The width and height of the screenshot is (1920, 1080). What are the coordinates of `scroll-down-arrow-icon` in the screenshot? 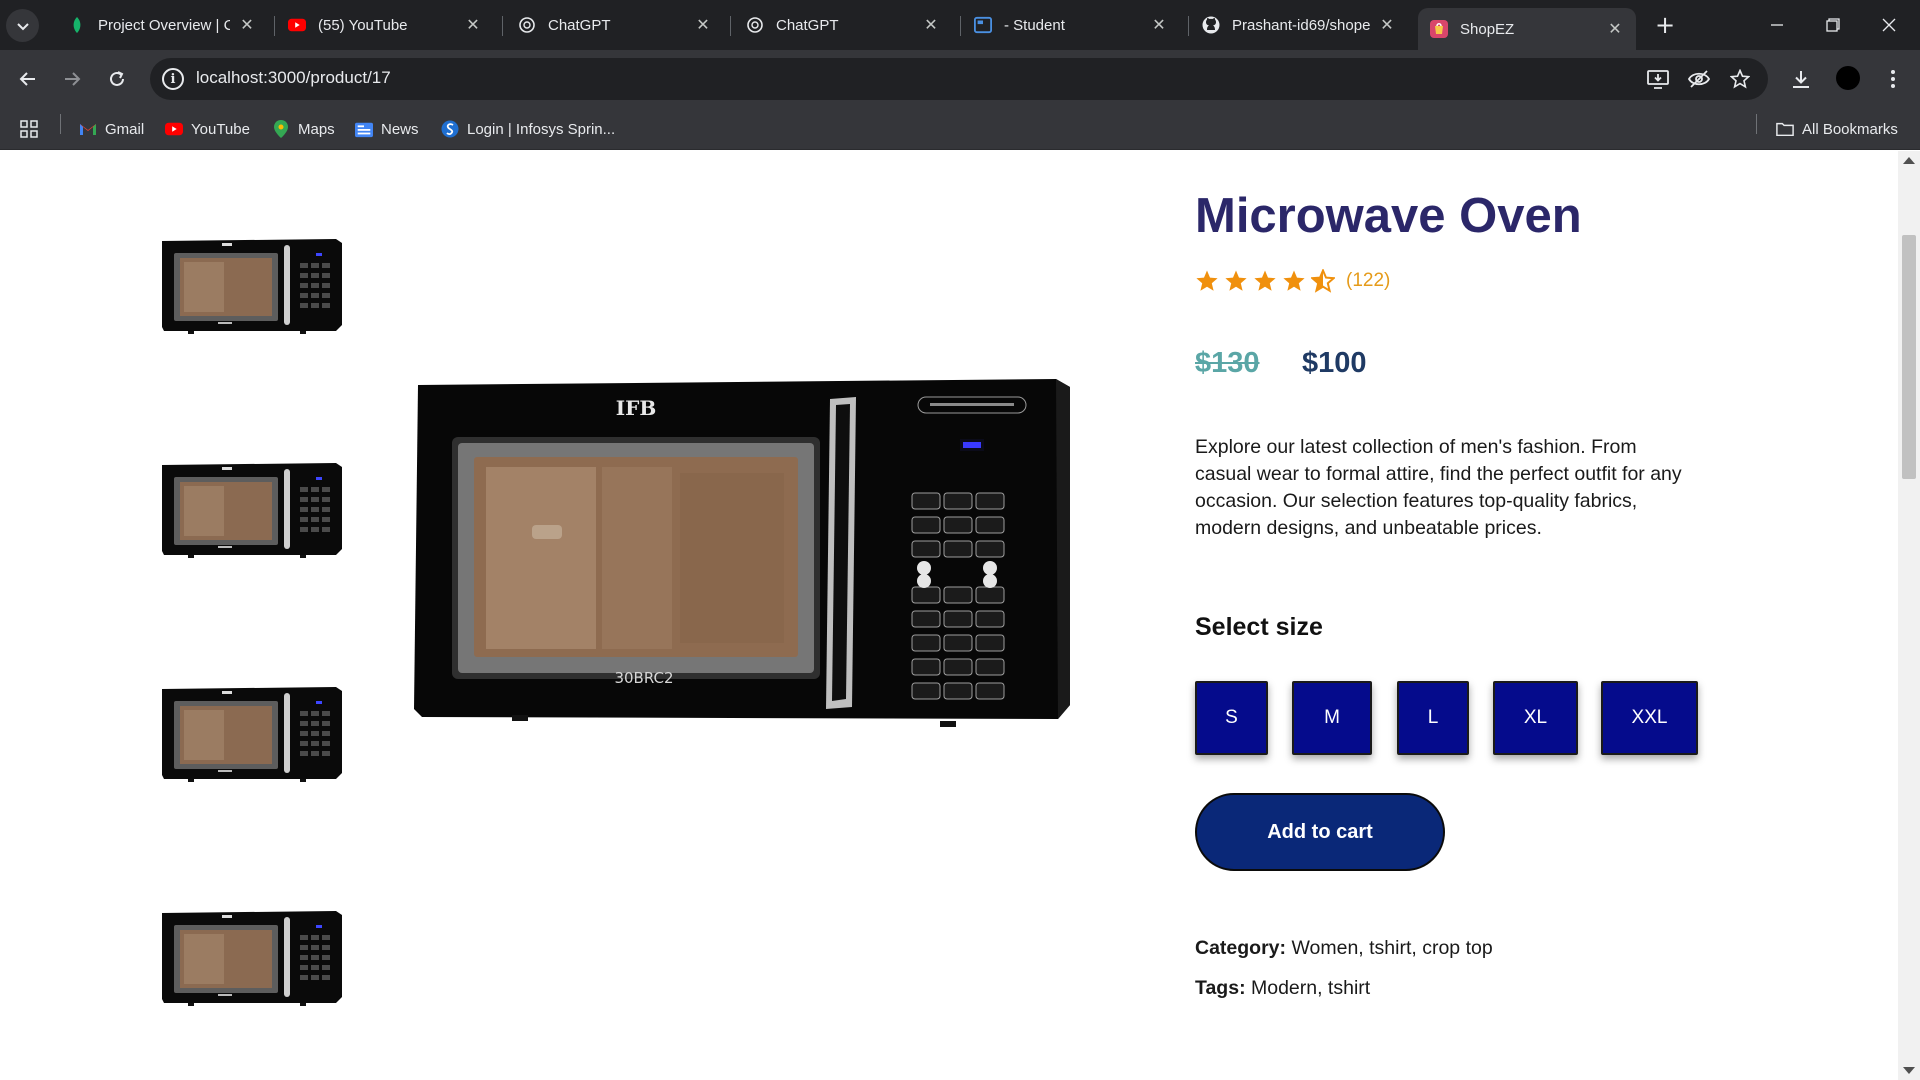 It's located at (1909, 1070).